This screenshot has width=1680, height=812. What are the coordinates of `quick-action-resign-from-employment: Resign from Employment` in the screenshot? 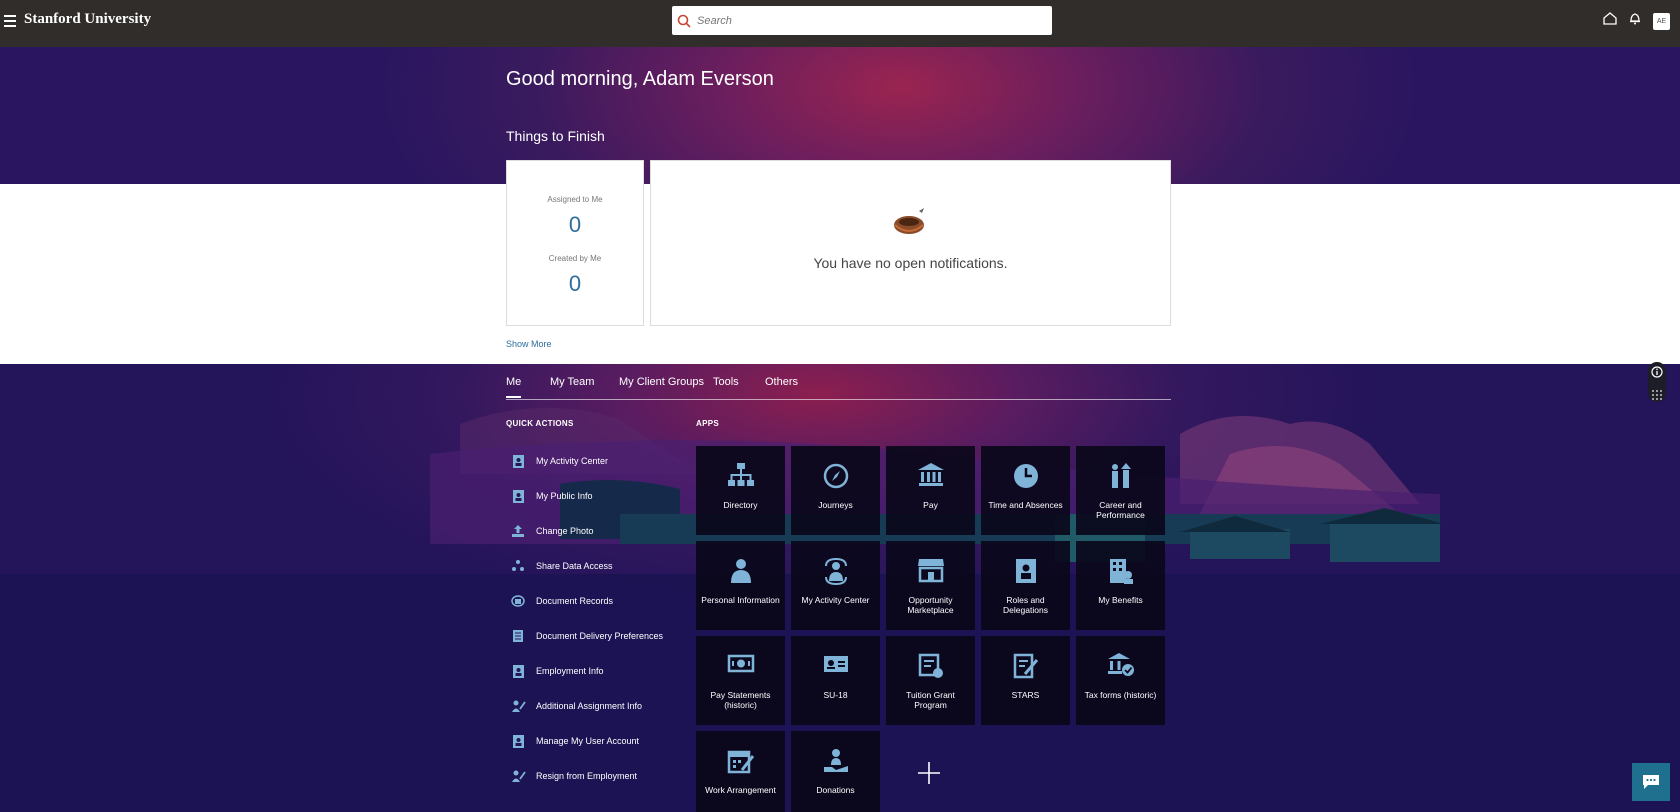 It's located at (573, 776).